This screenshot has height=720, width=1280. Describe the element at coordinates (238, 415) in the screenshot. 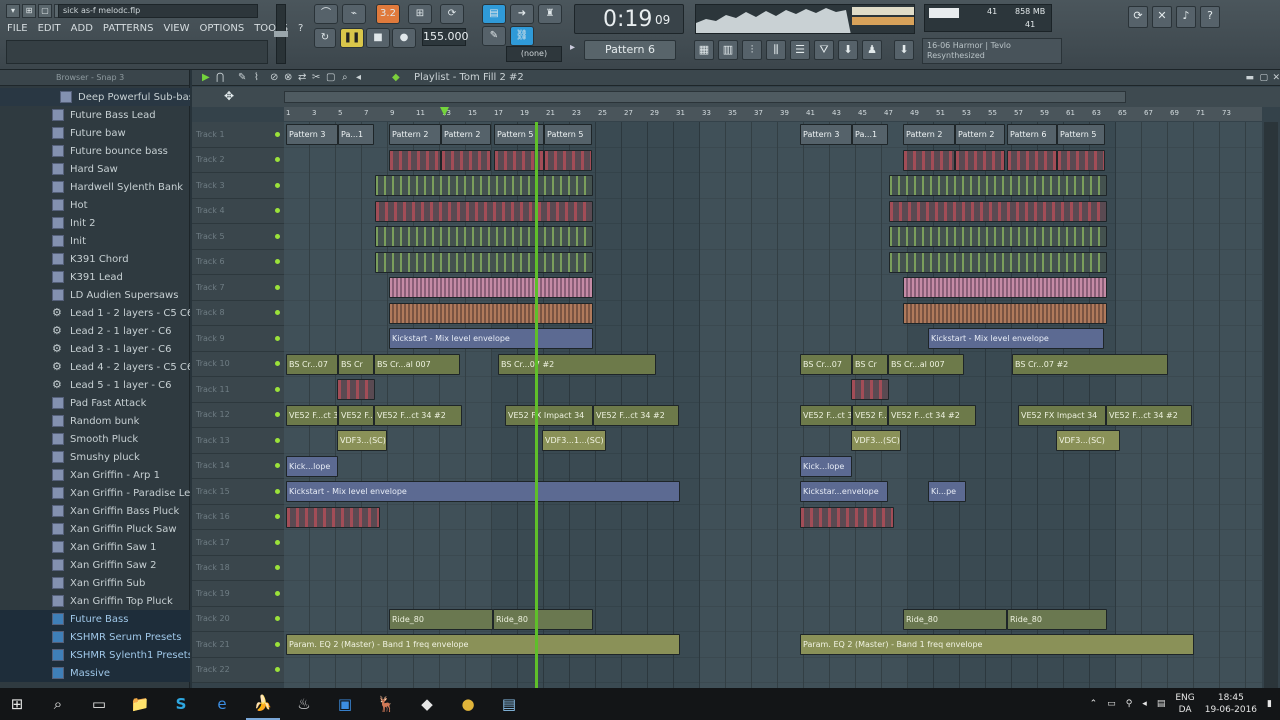

I see `track-header: Track 12` at that location.